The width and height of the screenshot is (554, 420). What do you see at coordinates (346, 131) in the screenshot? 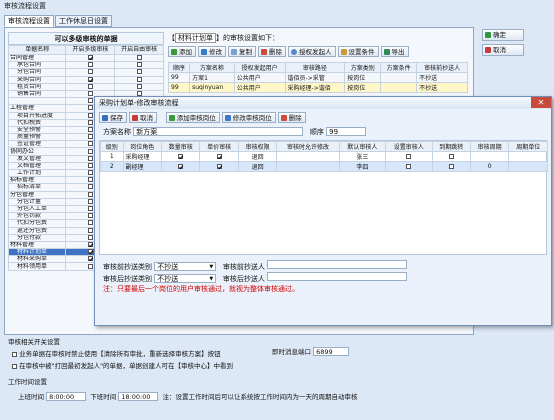
I see `order-input: 99` at bounding box center [346, 131].